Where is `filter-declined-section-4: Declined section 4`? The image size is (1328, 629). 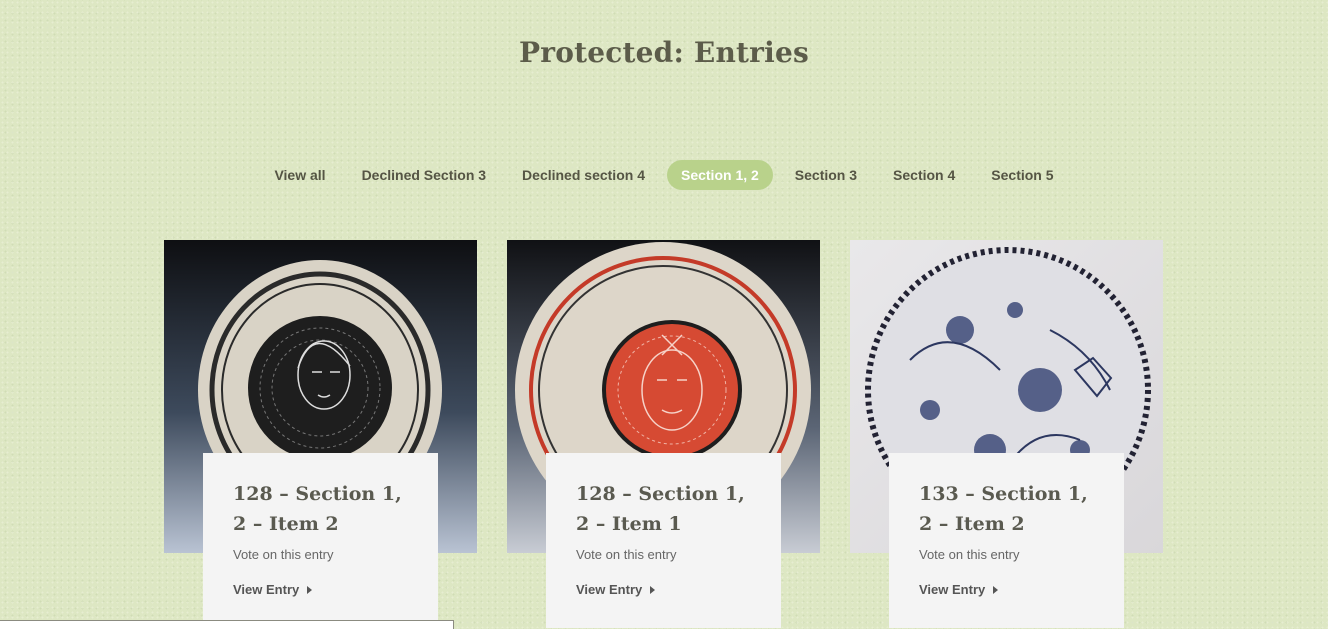 filter-declined-section-4: Declined section 4 is located at coordinates (583, 175).